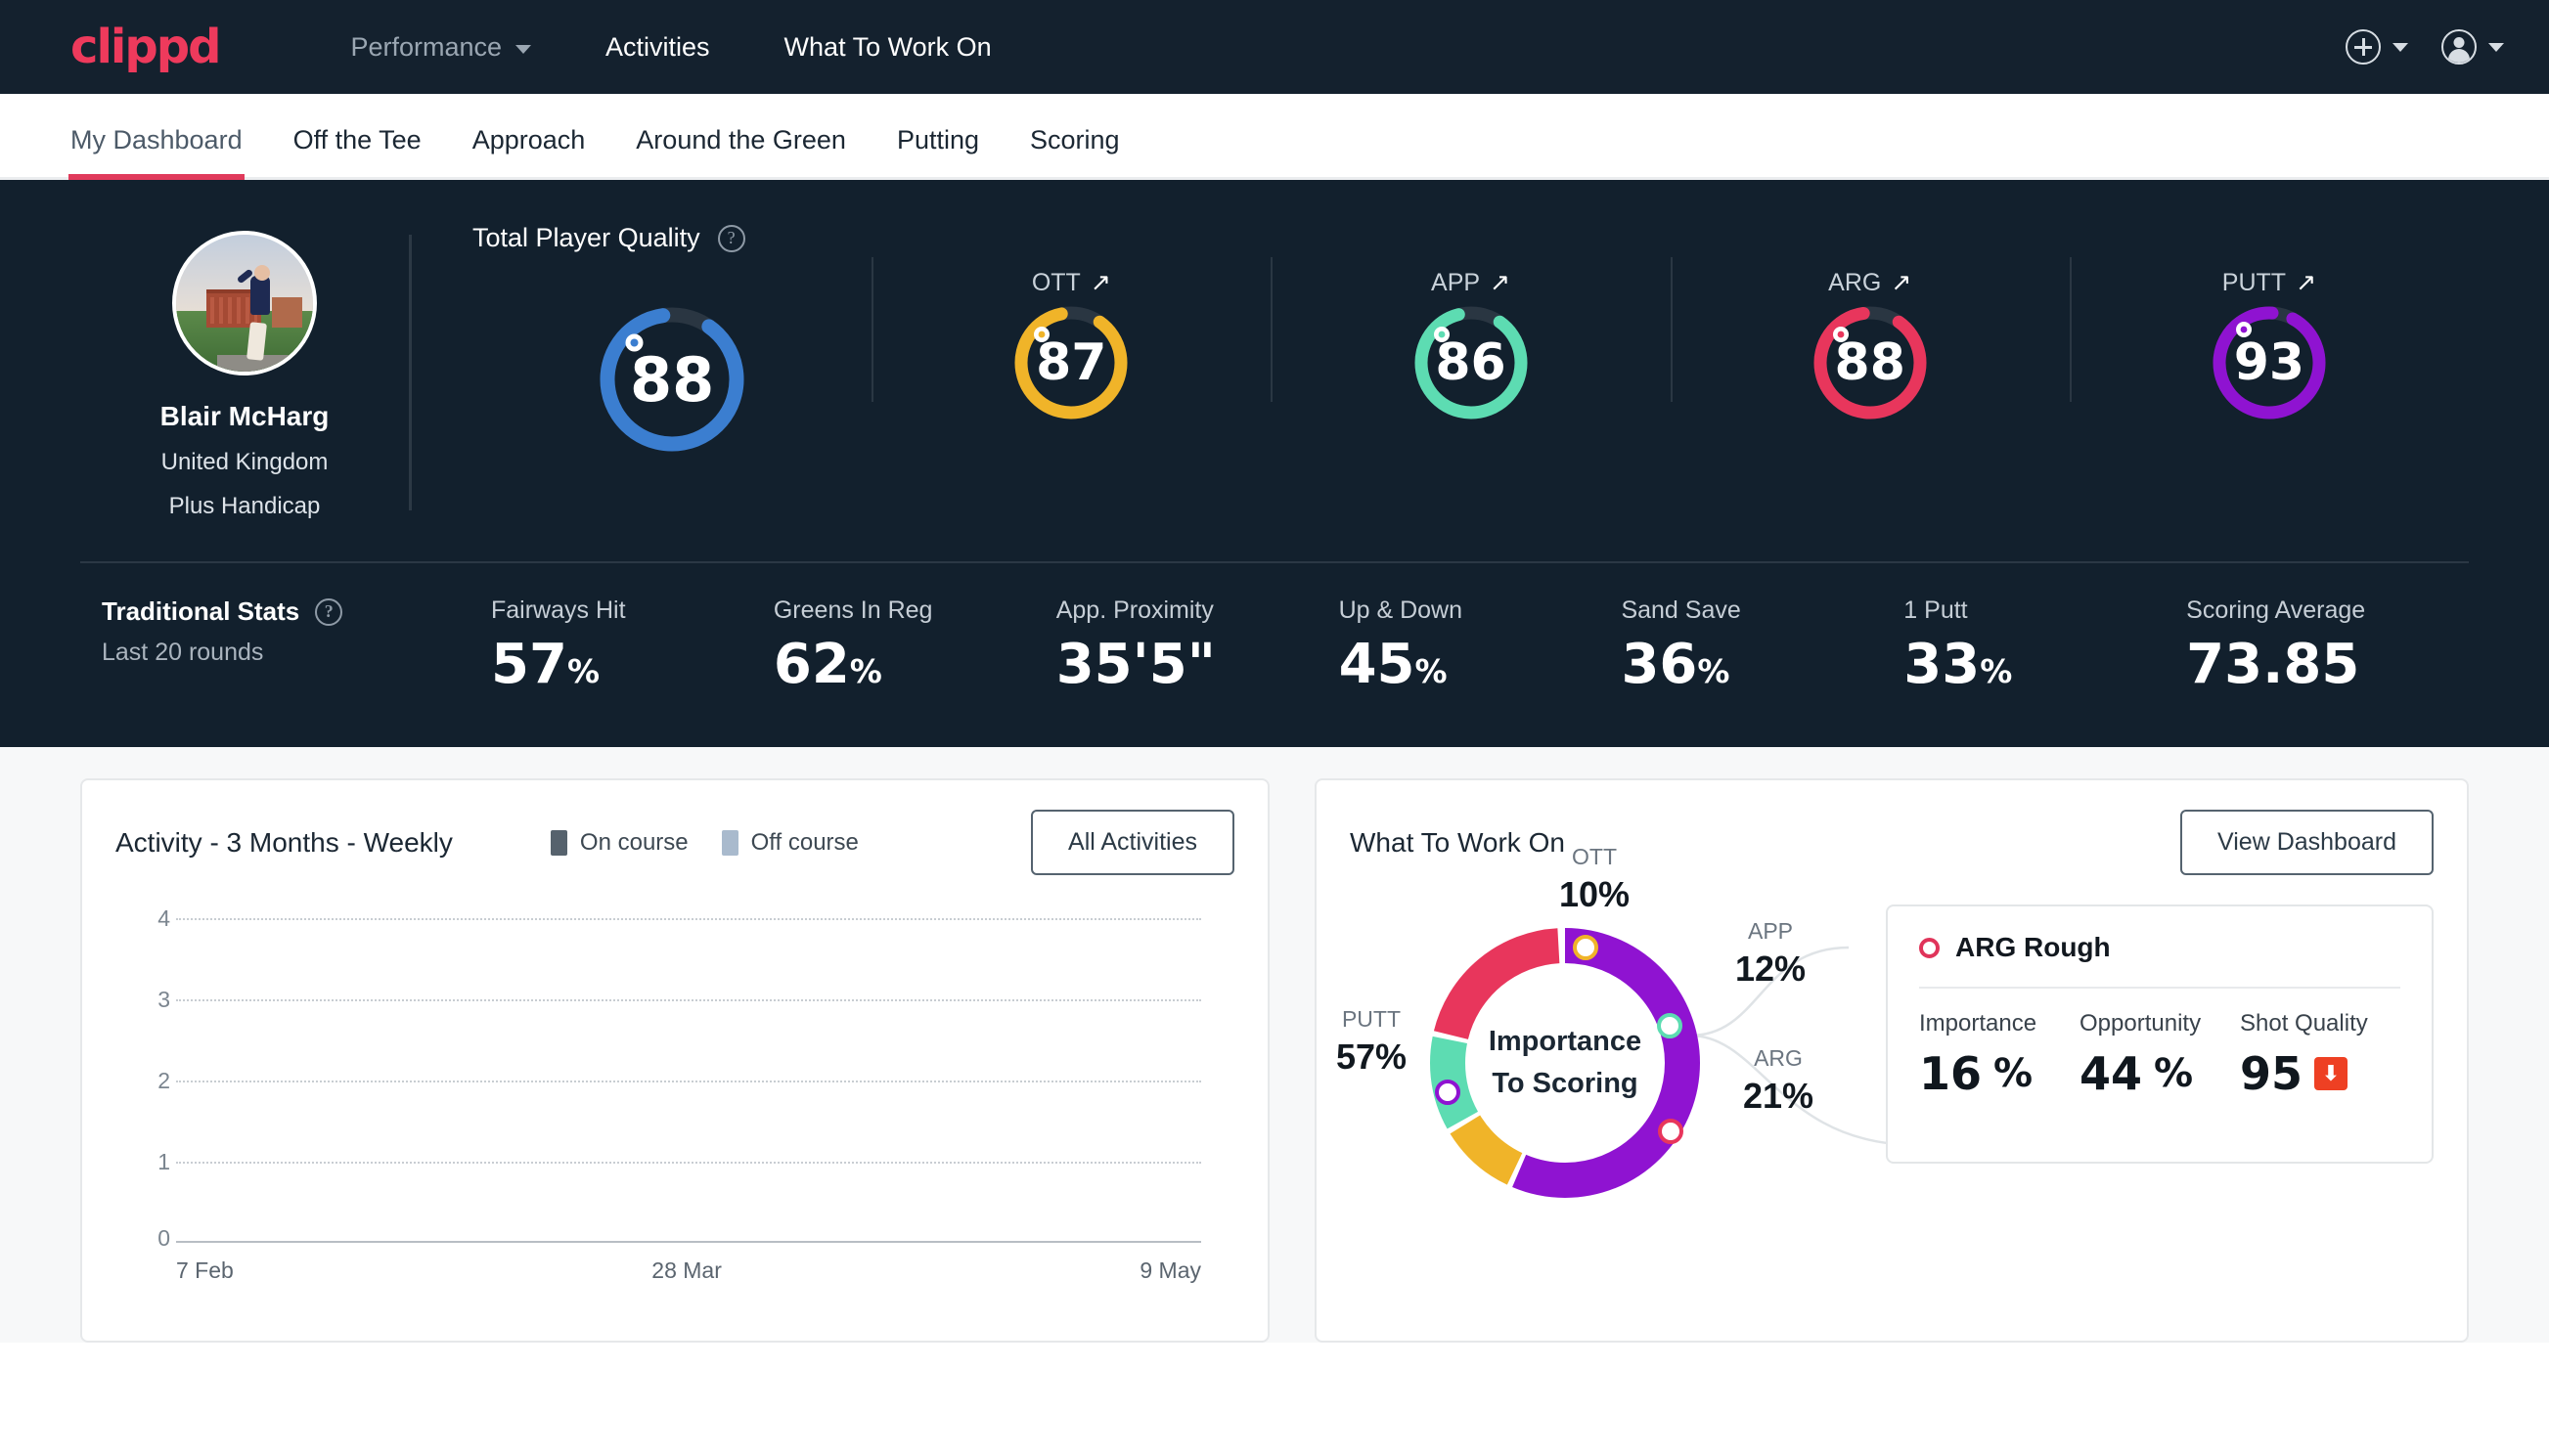 This screenshot has width=2549, height=1456. I want to click on donut-center-label: Importance To Scoring, so click(1565, 1063).